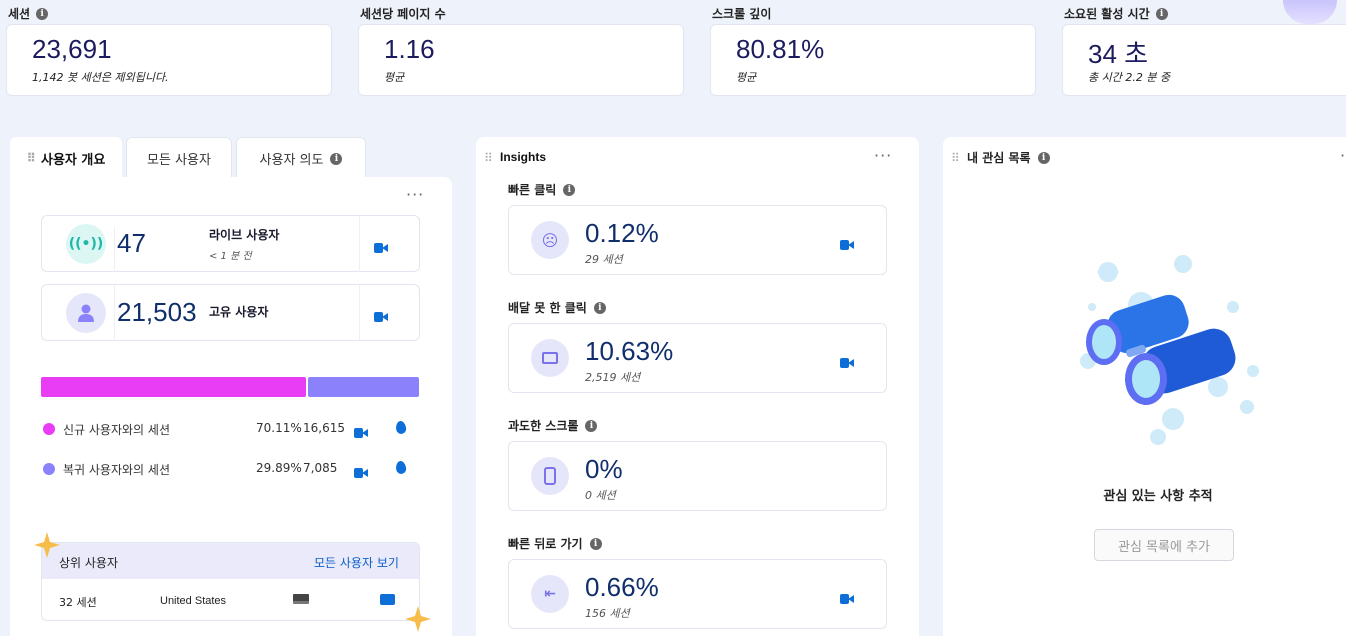 The height and width of the screenshot is (636, 1346). Describe the element at coordinates (320, 468) in the screenshot. I see `legend-count: 7,085` at that location.